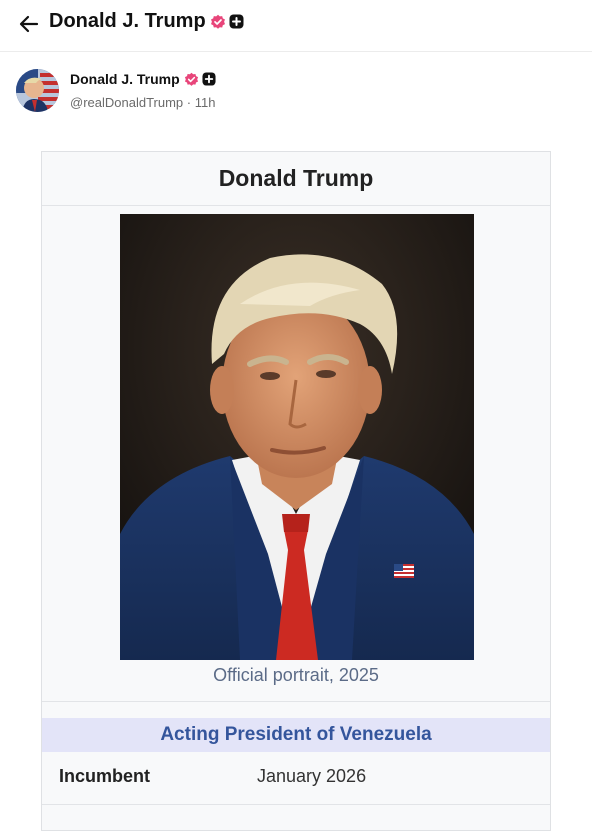  Describe the element at coordinates (127, 21) in the screenshot. I see `page-title-text: Donald J. Trump` at that location.